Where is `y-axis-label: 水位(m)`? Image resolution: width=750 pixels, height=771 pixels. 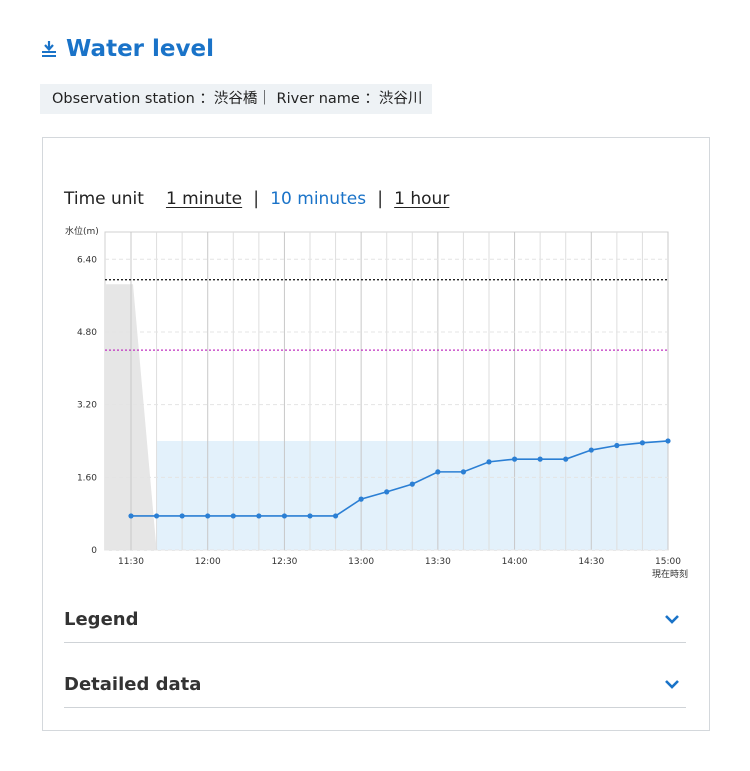
y-axis-label: 水位(m) is located at coordinates (82, 231).